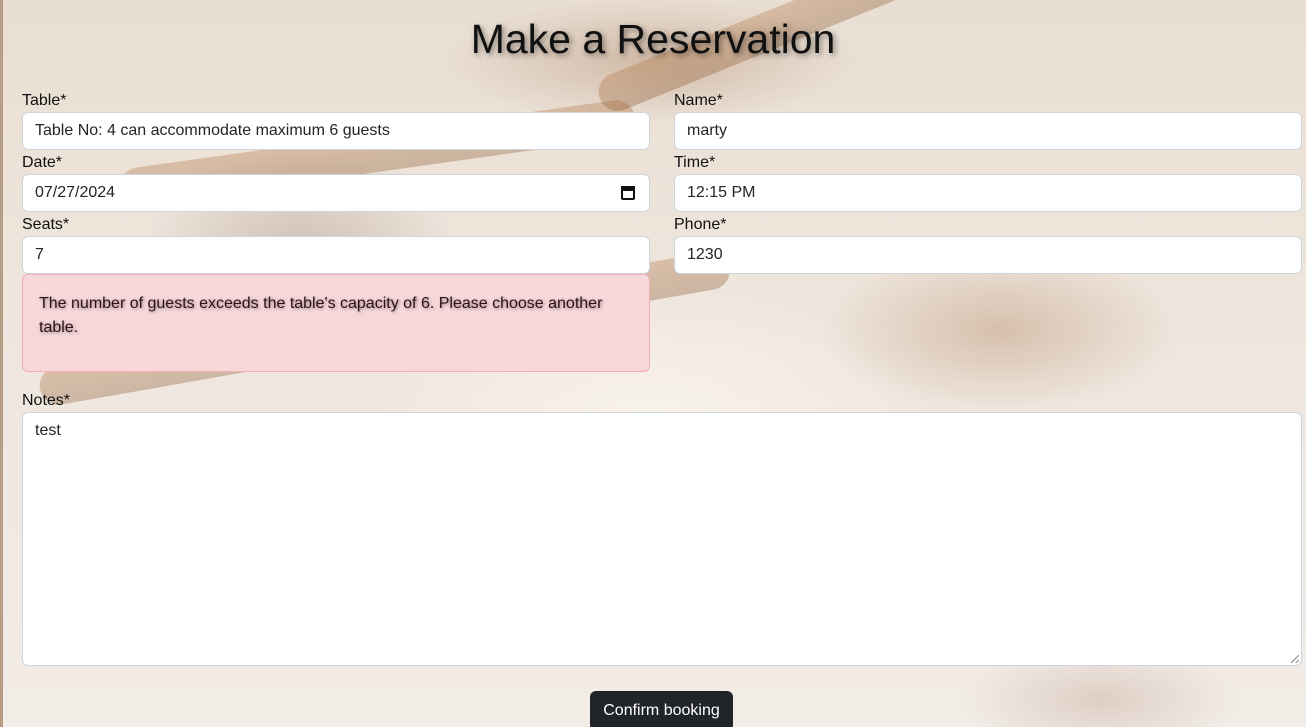  I want to click on phone-value: 1230, so click(705, 254).